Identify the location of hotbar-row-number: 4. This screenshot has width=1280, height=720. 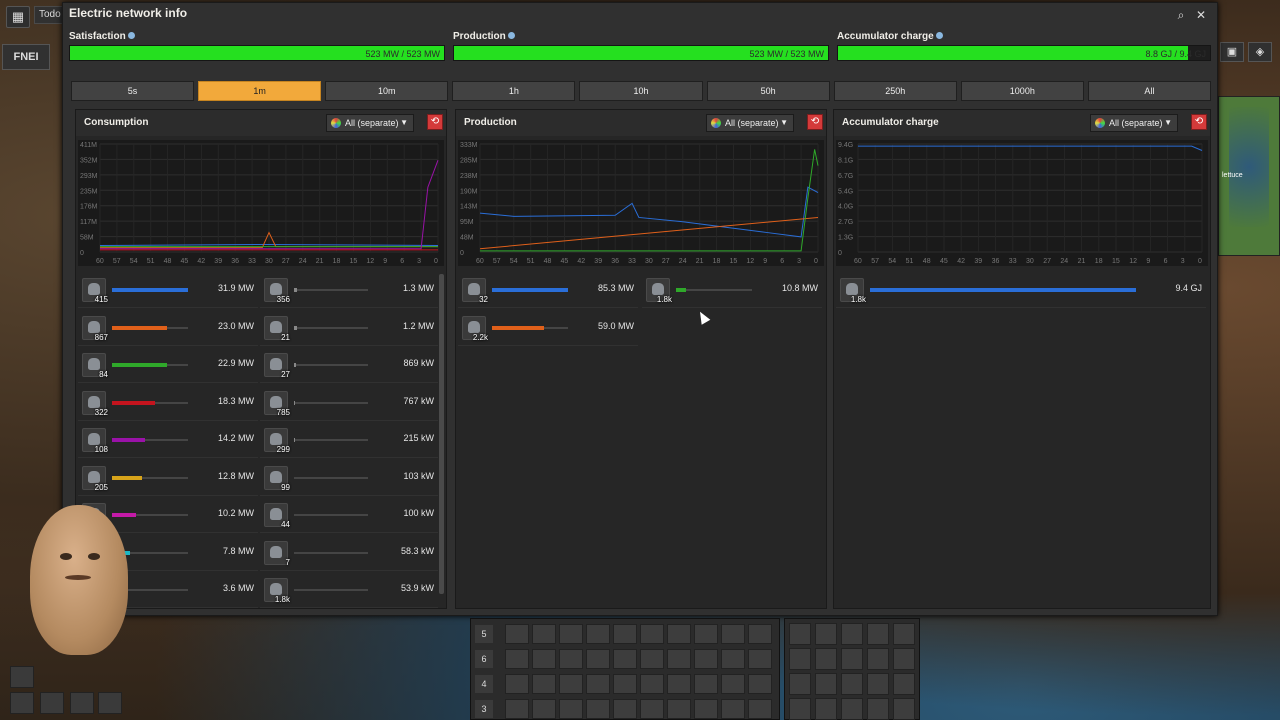
(484, 684).